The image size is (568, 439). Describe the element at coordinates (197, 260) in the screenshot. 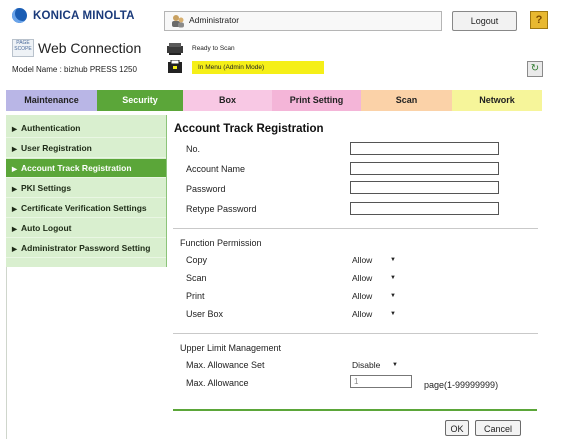

I see `permission-label-copy: Copy` at that location.